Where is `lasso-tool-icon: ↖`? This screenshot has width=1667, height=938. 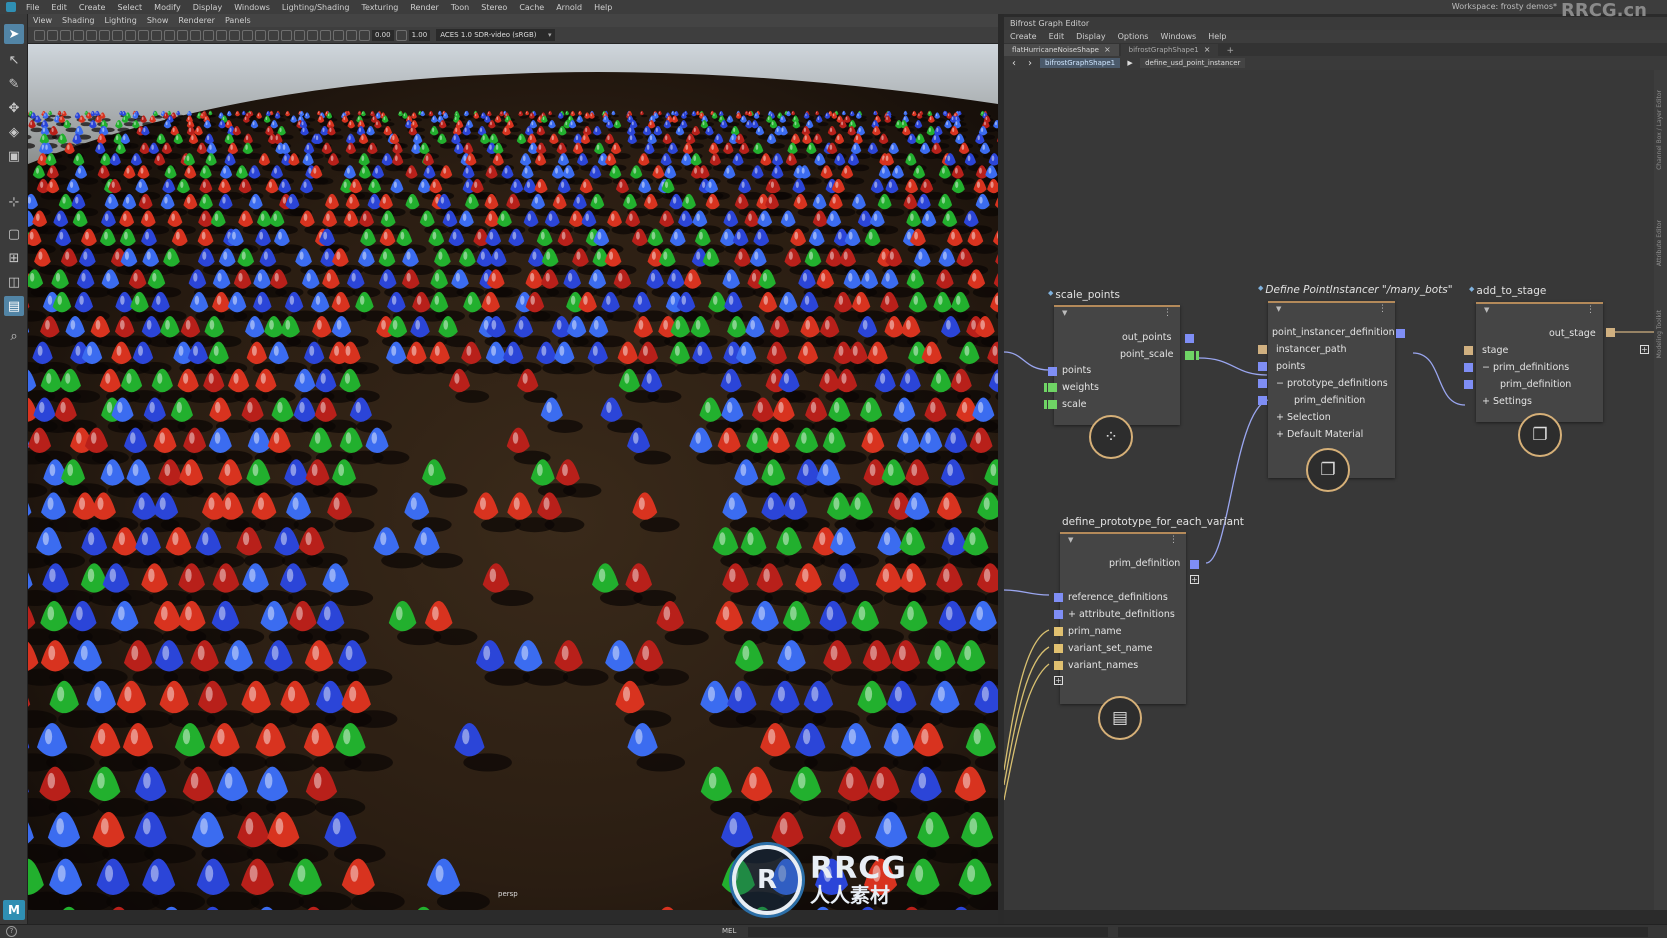
lasso-tool-icon: ↖ is located at coordinates (14, 60).